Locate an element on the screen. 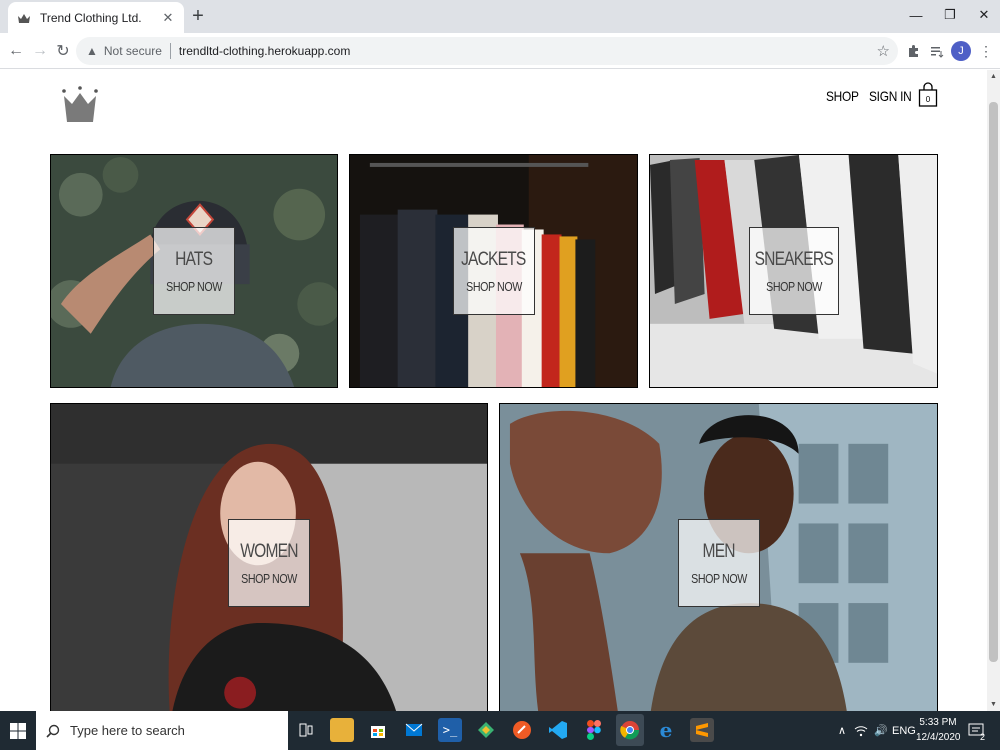 This screenshot has height=750, width=1000. vscode-icon is located at coordinates (558, 730).